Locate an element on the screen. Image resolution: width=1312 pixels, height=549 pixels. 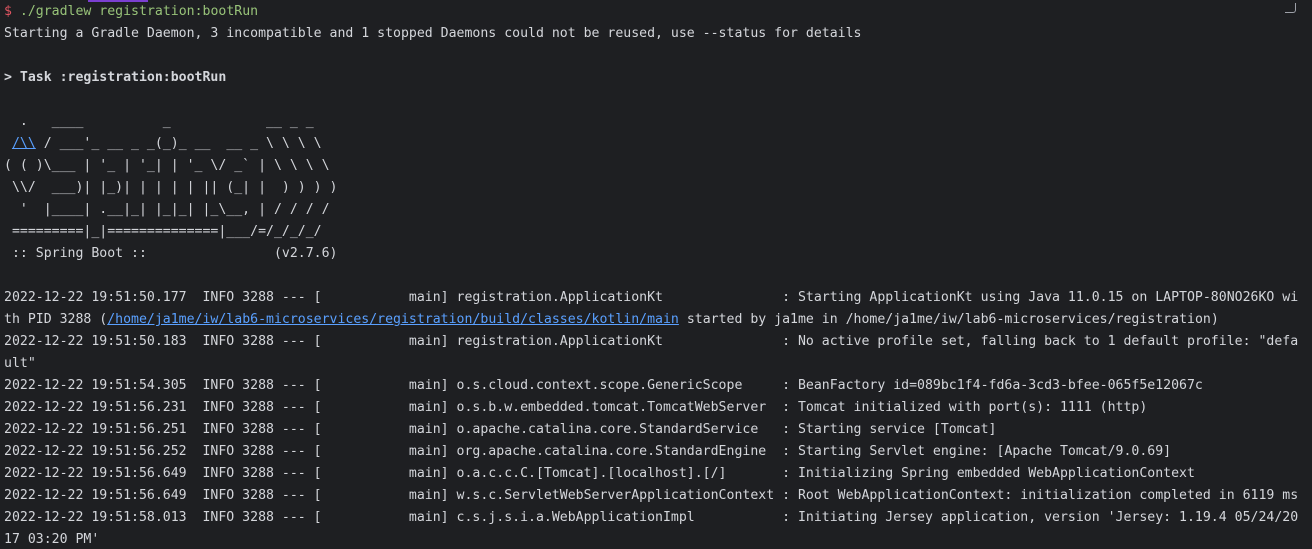
log-line: ult" is located at coordinates (20, 363).